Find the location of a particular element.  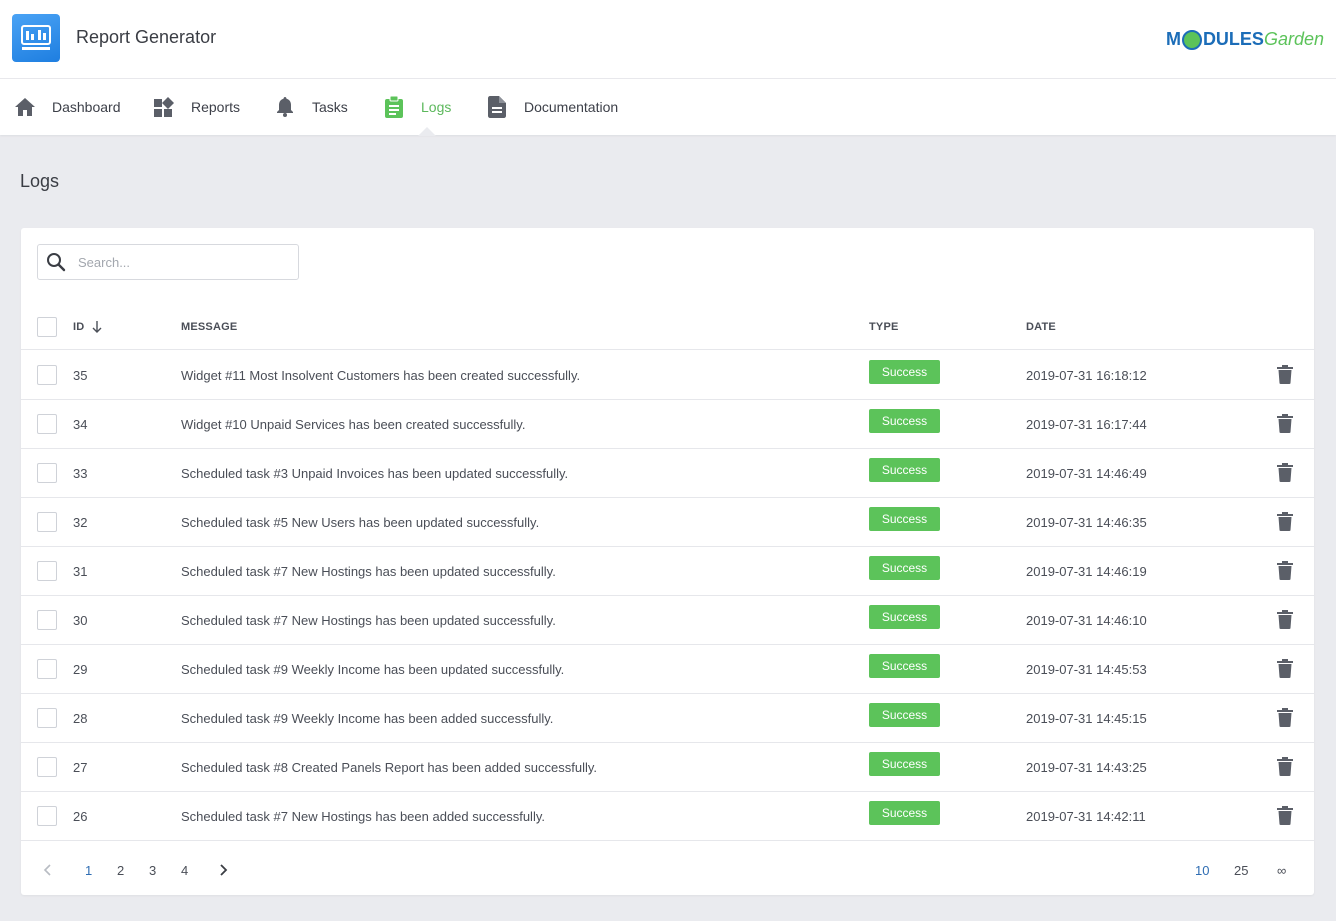

next-page-button is located at coordinates (224, 870).